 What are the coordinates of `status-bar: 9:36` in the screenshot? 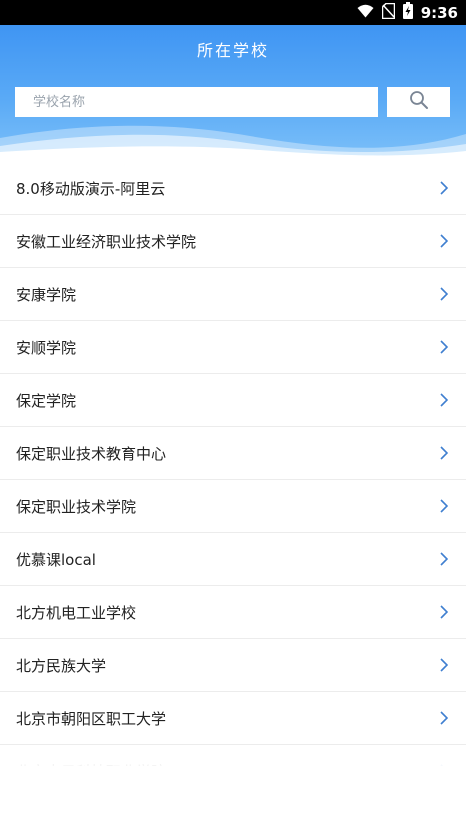 It's located at (233, 12).